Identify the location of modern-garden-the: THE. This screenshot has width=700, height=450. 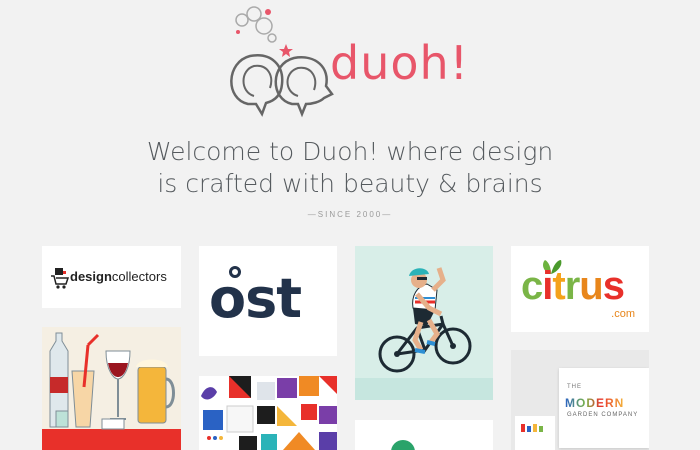
(574, 387).